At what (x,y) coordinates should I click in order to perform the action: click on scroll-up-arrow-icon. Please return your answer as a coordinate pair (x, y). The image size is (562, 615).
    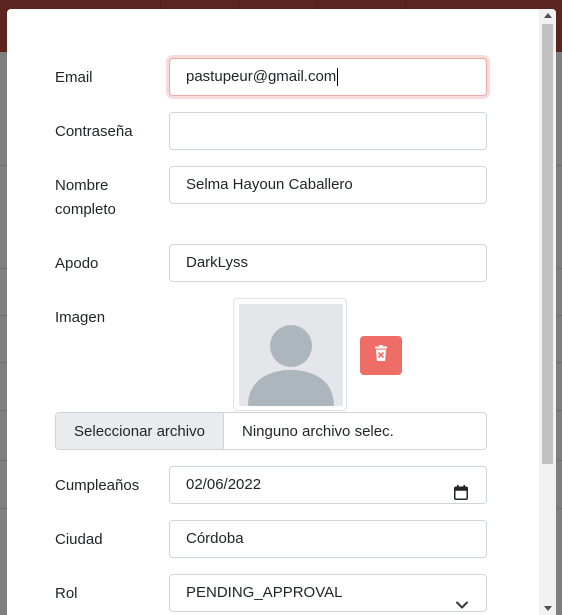
    Looking at the image, I should click on (548, 15).